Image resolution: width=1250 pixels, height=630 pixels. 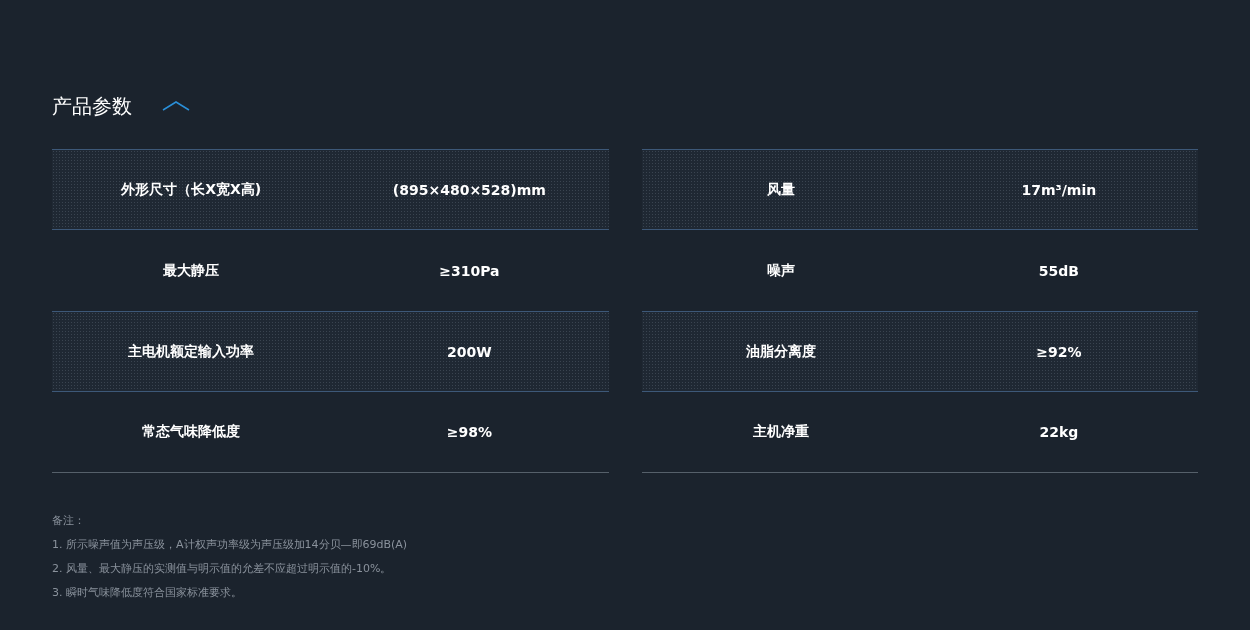 What do you see at coordinates (1059, 351) in the screenshot?
I see `spec-value: ≥92%` at bounding box center [1059, 351].